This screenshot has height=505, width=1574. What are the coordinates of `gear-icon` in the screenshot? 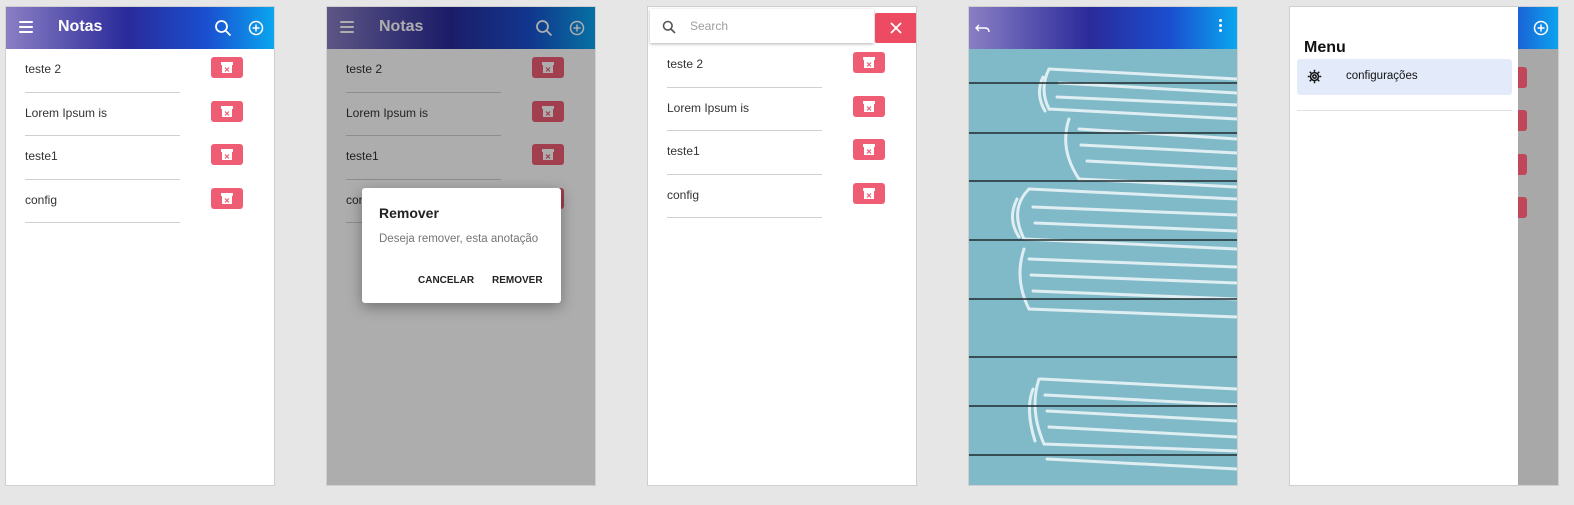 It's located at (1314, 76).